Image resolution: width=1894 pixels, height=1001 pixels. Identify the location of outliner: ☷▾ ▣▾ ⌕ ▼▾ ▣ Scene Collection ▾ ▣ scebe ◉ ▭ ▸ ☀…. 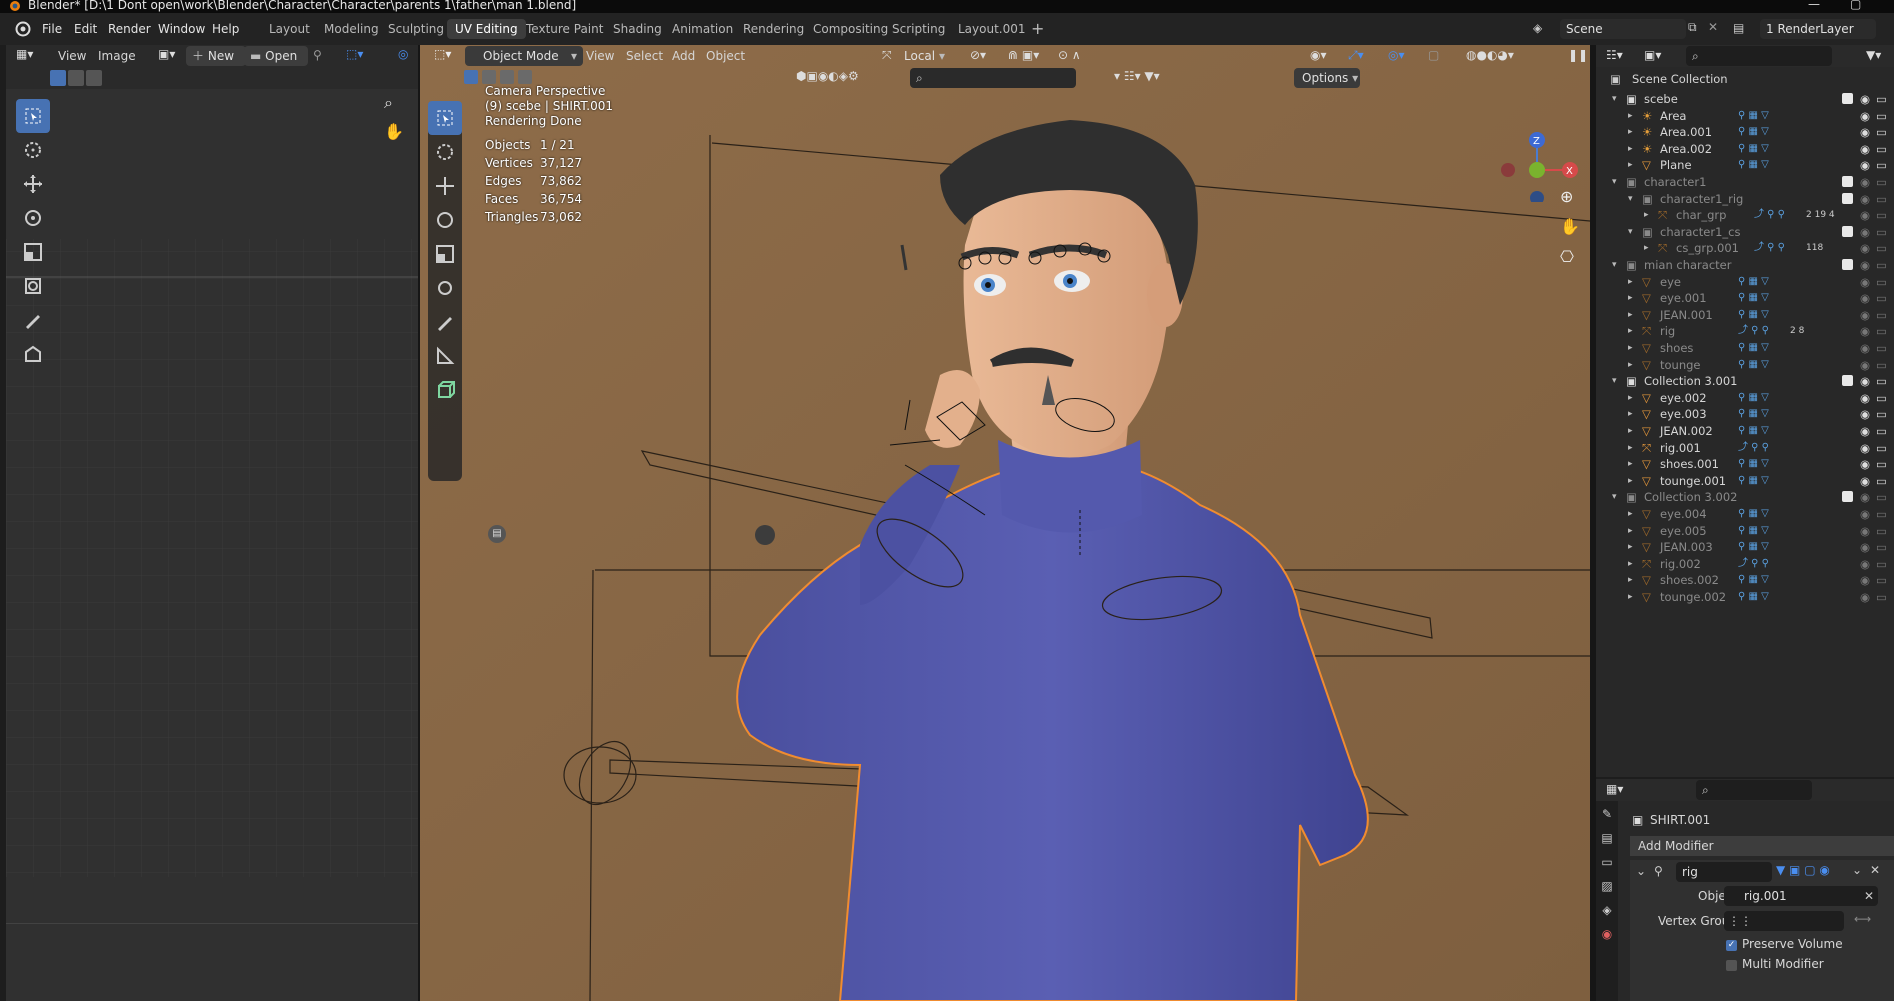
(1745, 411).